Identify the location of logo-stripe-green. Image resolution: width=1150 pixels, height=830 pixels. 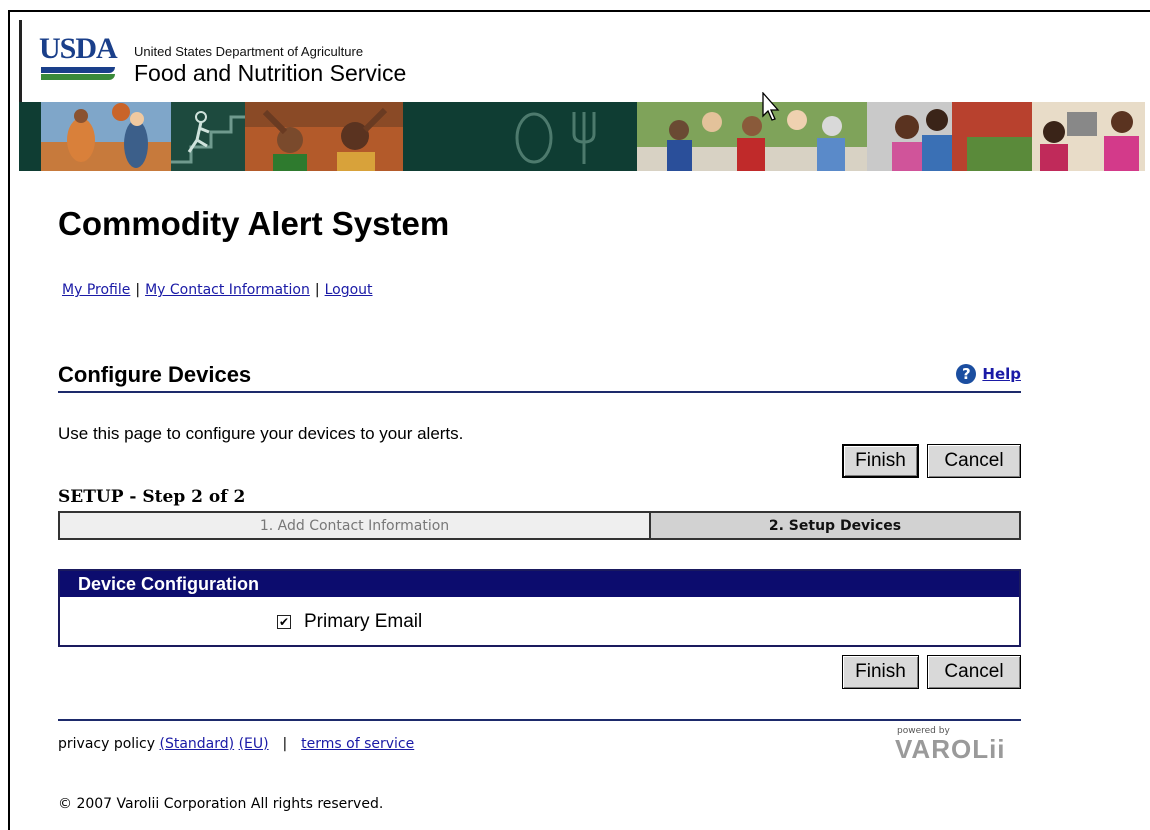
(78, 77).